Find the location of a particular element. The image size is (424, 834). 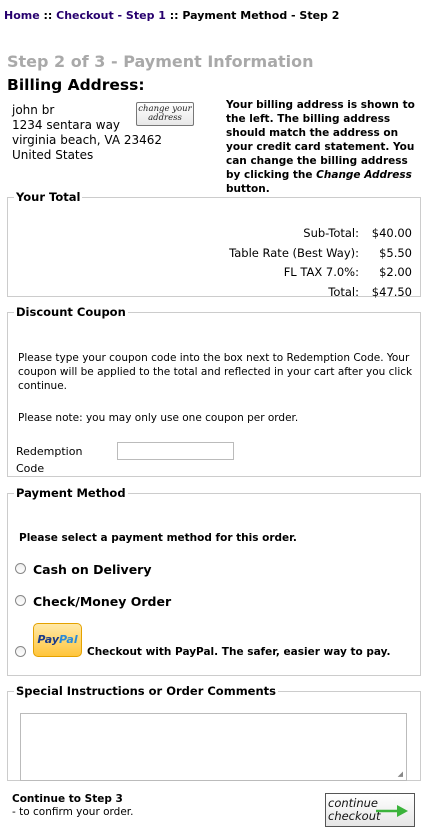

continue-checkout-button: continue checkout is located at coordinates (370, 810).